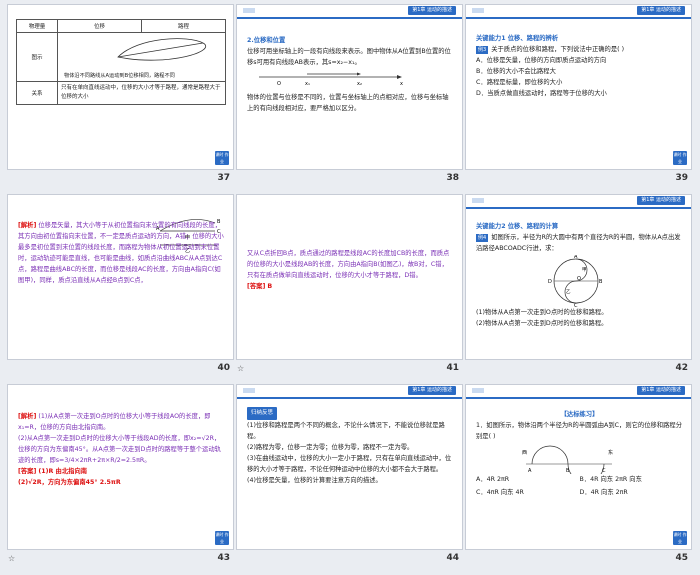 The width and height of the screenshot is (700, 575). Describe the element at coordinates (550, 282) in the screenshot. I see `fig-d: D` at that location.